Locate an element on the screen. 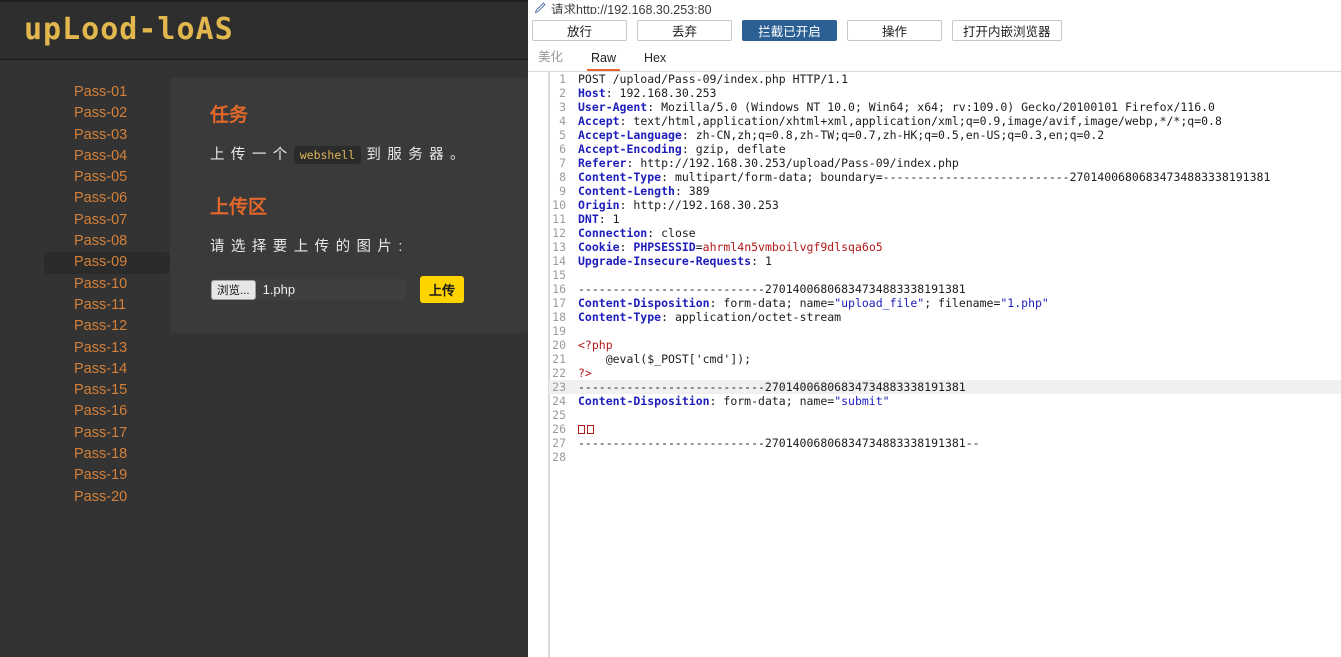 This screenshot has height=657, width=1341. task-text-before: 上 传 一 个 is located at coordinates (252, 155).